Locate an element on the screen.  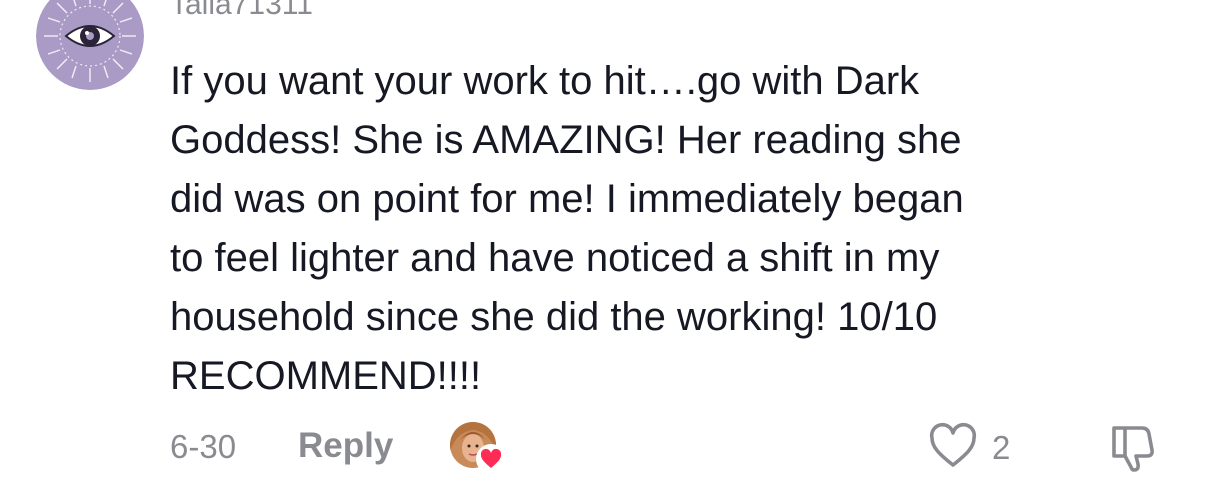
user-avatar is located at coordinates (90, 45).